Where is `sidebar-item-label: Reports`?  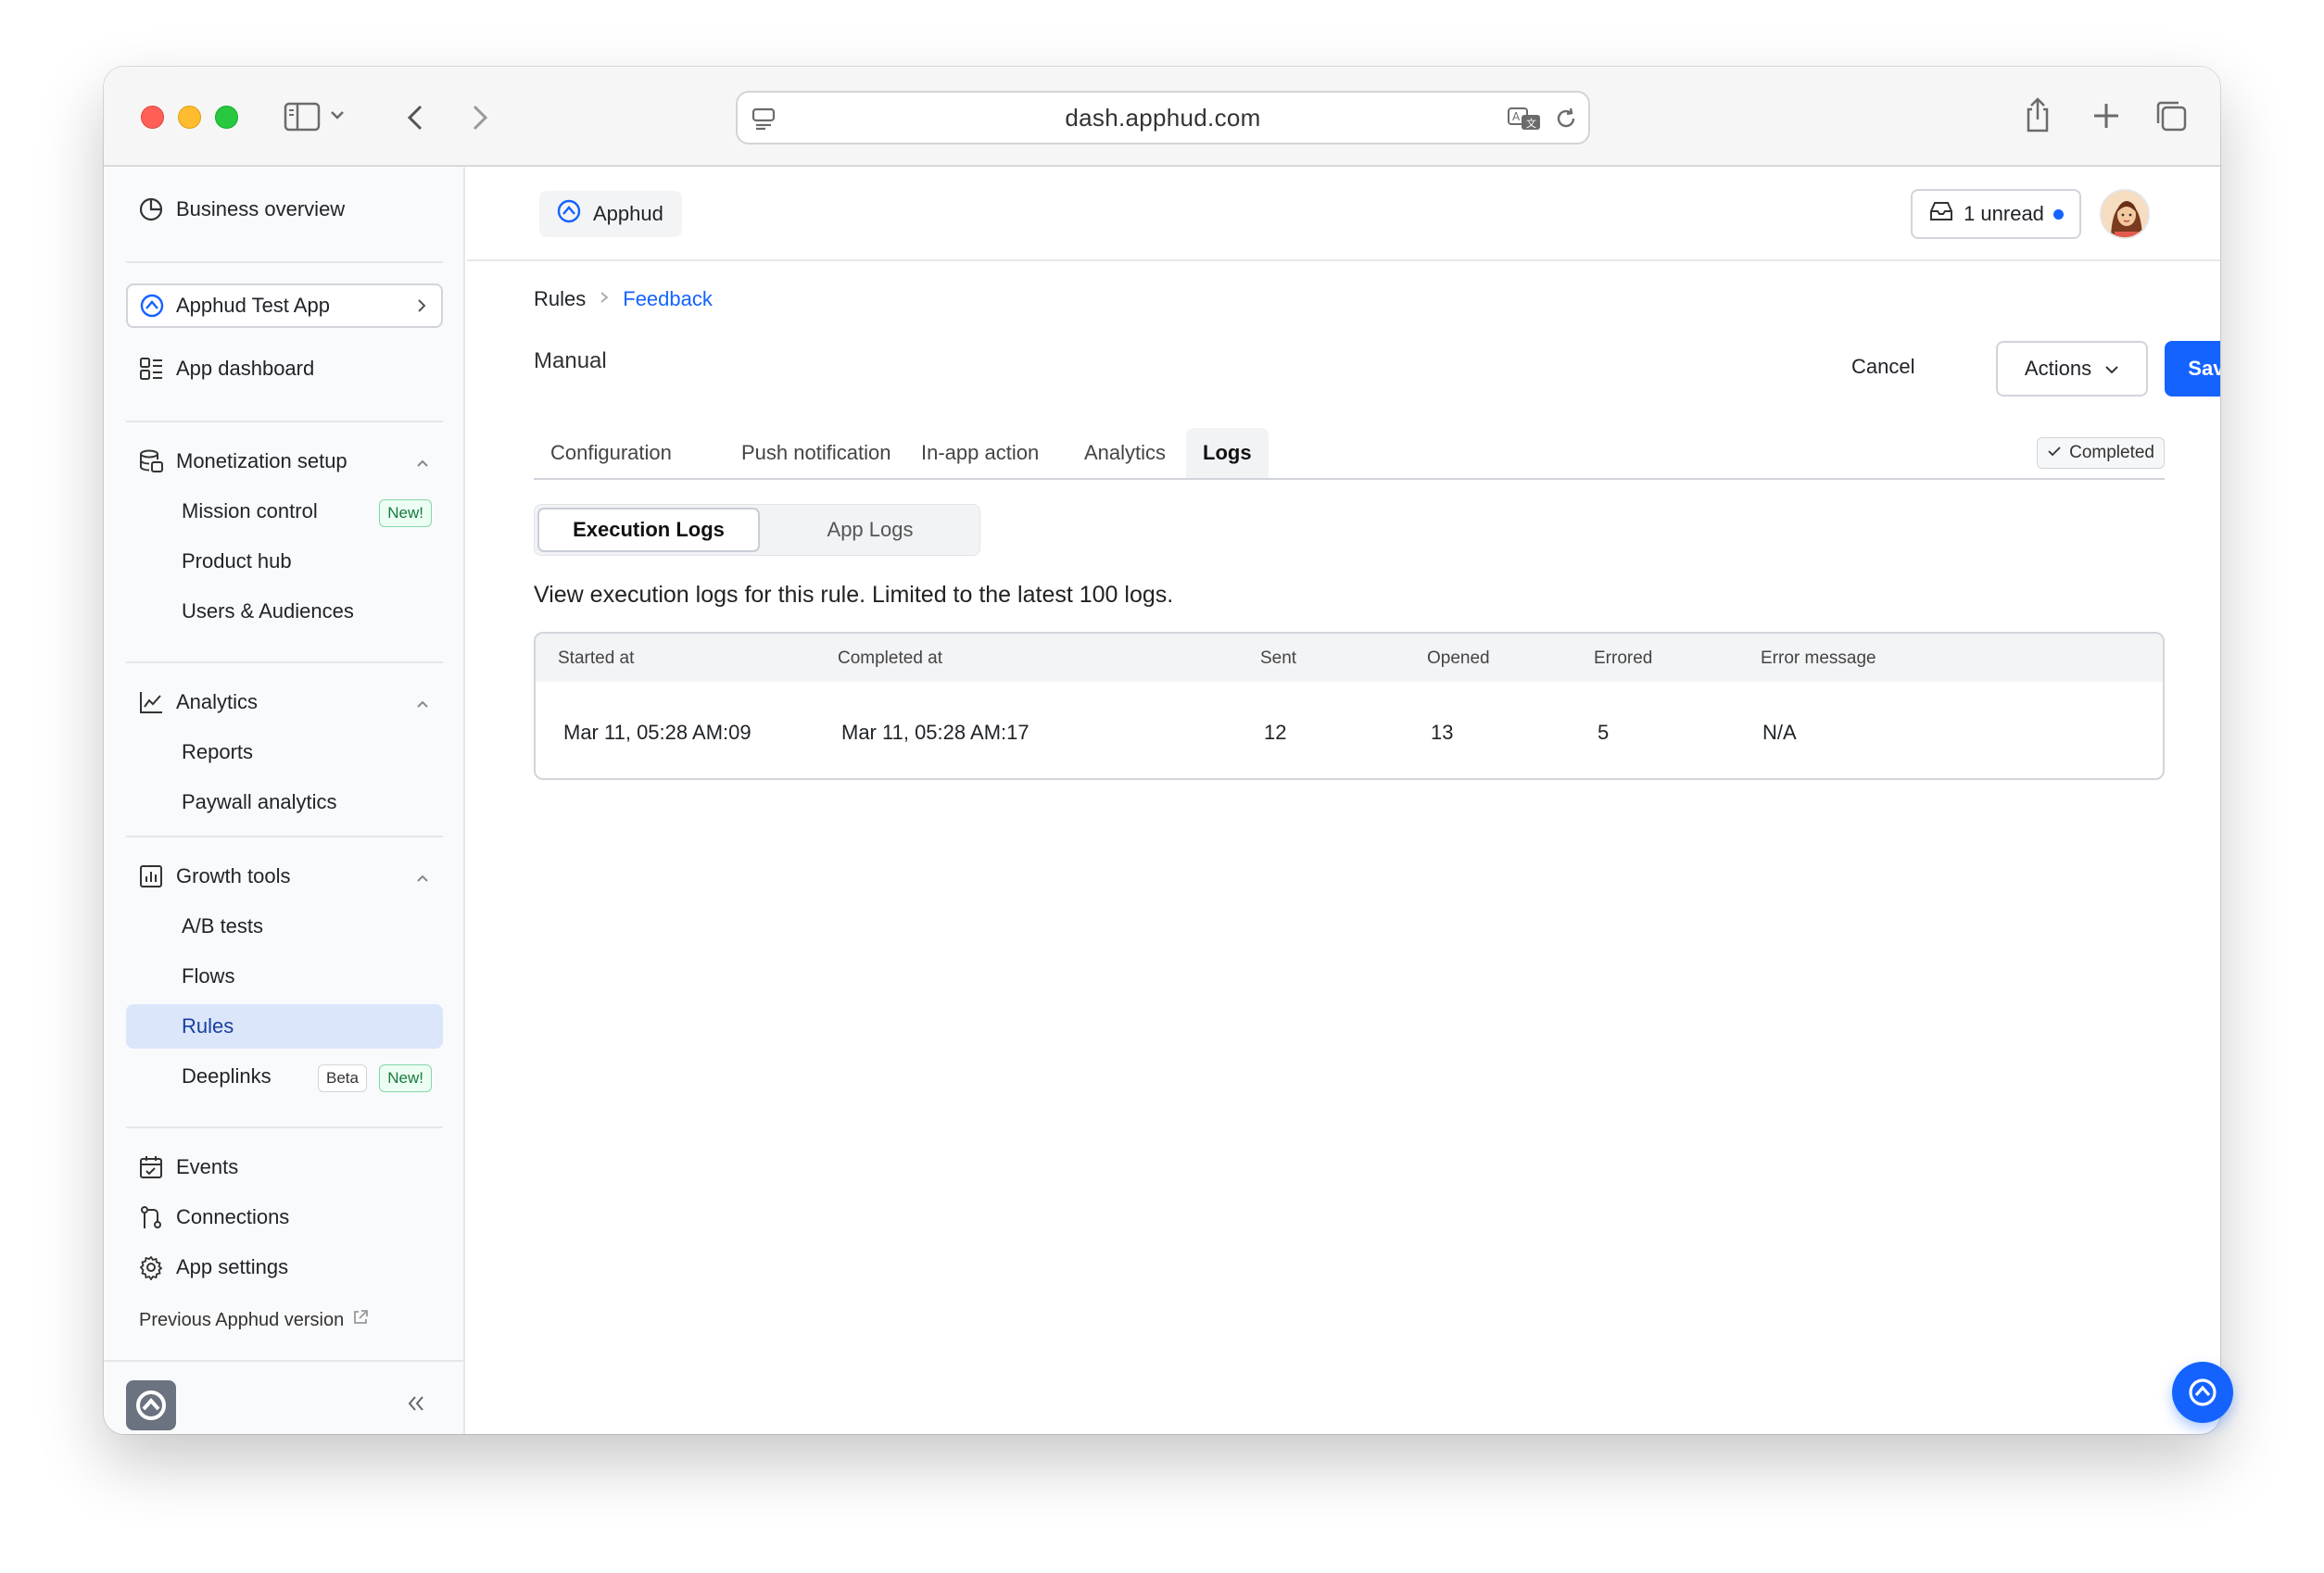 sidebar-item-label: Reports is located at coordinates (218, 751).